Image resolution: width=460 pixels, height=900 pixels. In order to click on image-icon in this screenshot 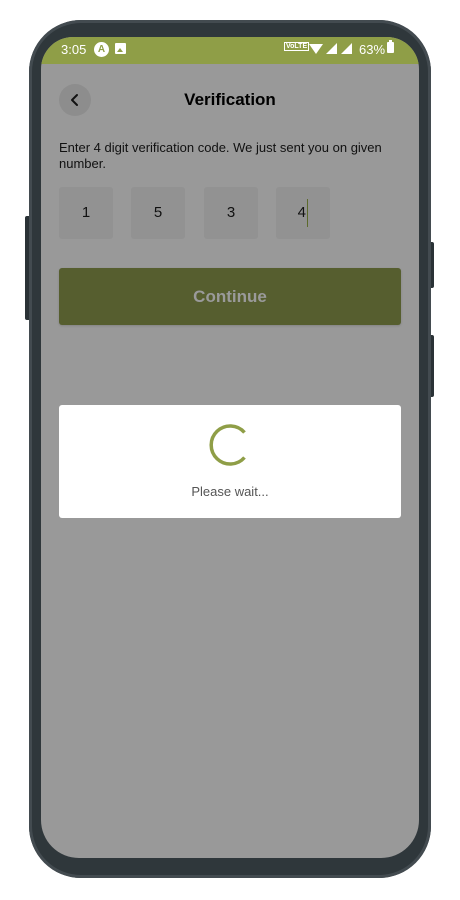, I will do `click(120, 48)`.